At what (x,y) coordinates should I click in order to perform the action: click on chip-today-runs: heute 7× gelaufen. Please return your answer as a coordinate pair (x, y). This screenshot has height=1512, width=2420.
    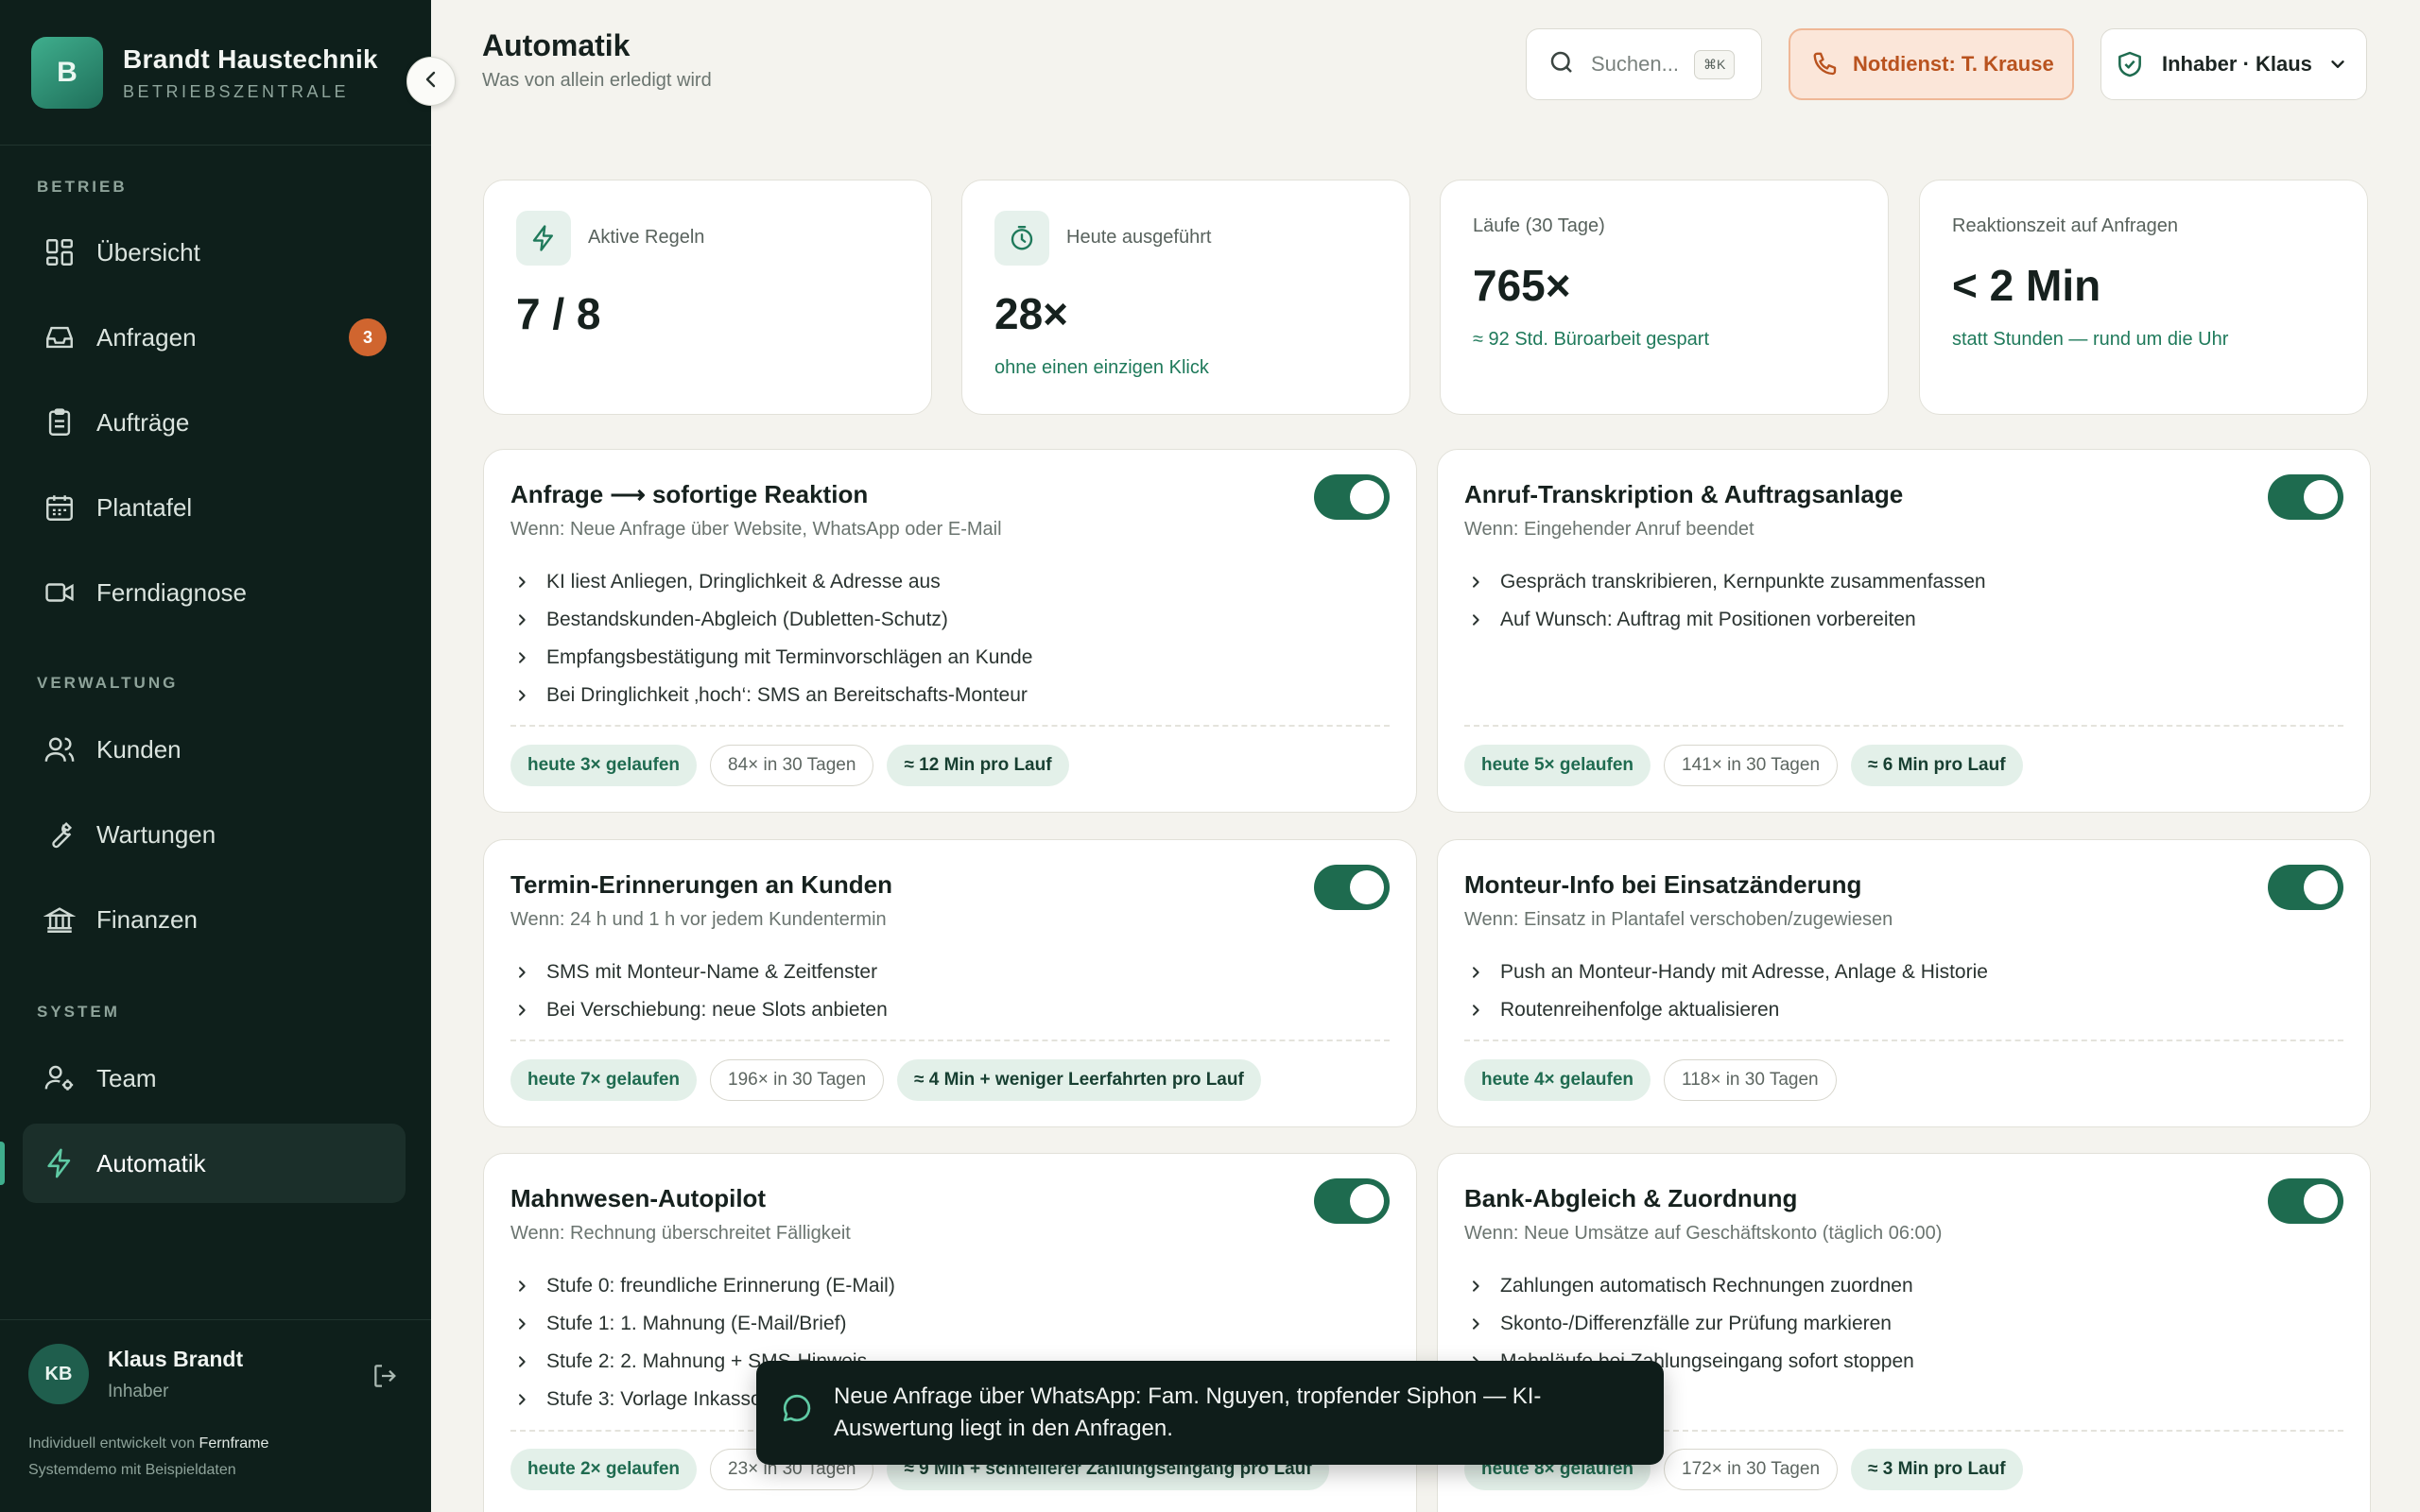
    Looking at the image, I should click on (604, 1080).